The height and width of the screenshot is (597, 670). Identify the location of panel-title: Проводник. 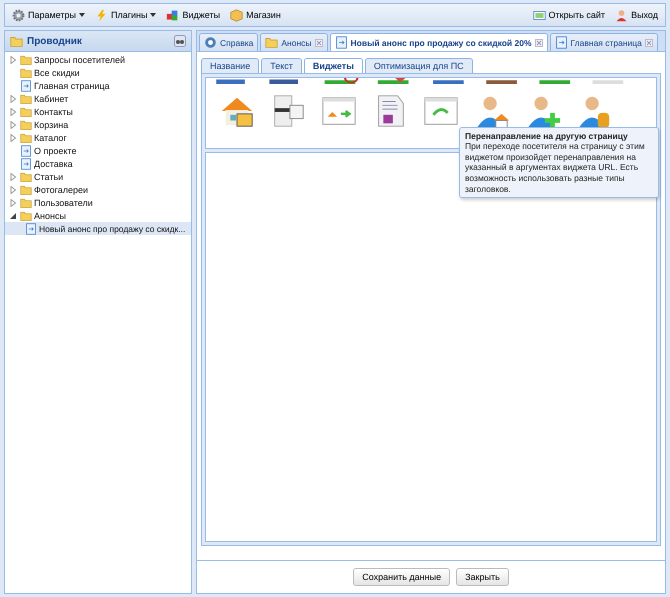
(55, 41).